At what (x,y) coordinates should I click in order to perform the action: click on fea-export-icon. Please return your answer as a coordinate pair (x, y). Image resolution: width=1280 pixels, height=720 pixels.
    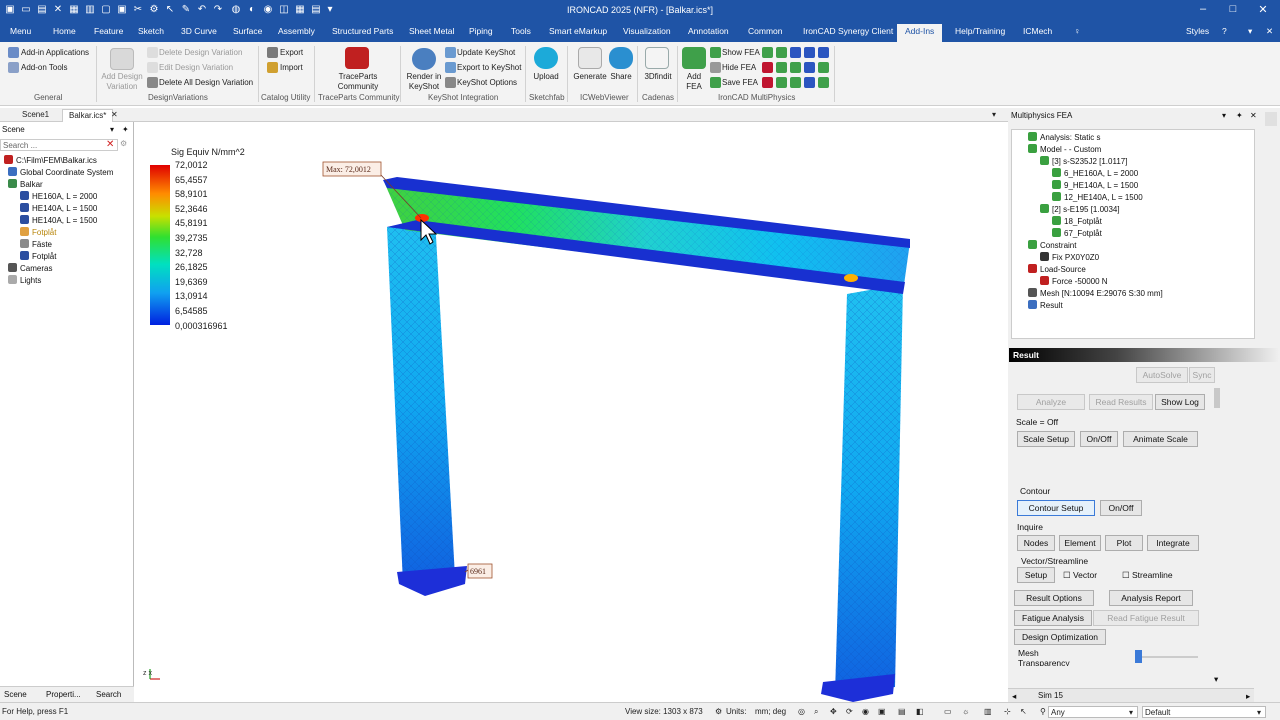
    Looking at the image, I should click on (823, 82).